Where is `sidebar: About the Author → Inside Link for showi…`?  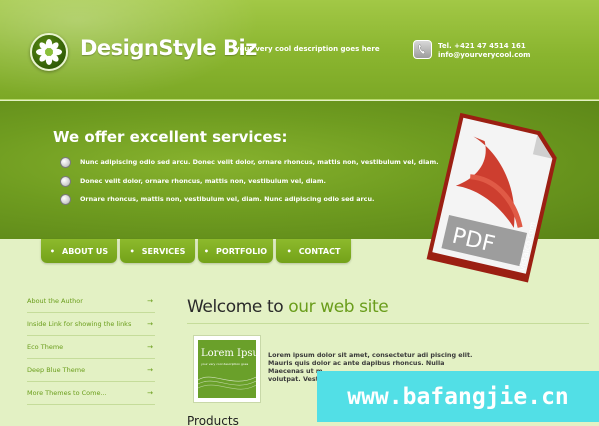 sidebar: About the Author → Inside Link for showi… is located at coordinates (91, 347).